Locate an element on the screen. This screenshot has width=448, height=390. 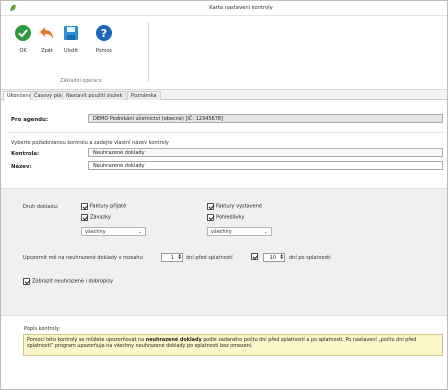
save-button: Uložit is located at coordinates (71, 41).